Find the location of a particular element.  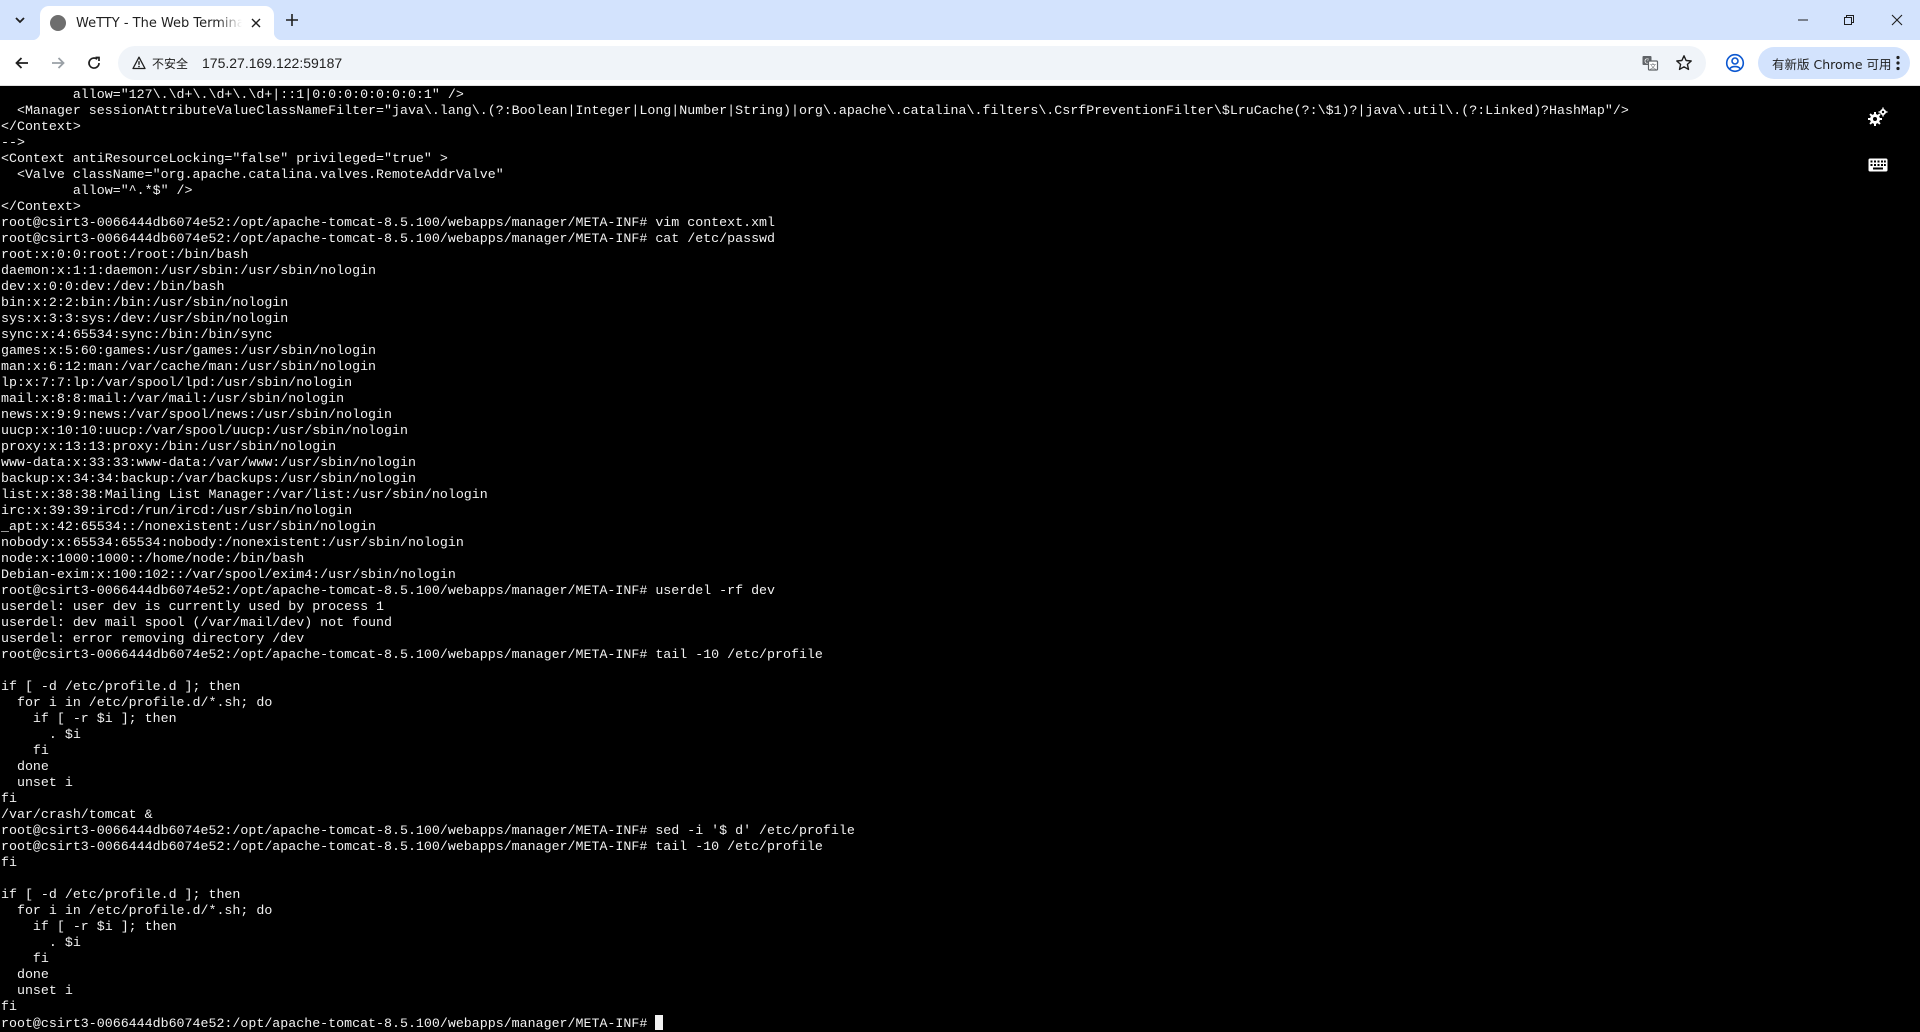

translate-button: G文 is located at coordinates (1650, 63).